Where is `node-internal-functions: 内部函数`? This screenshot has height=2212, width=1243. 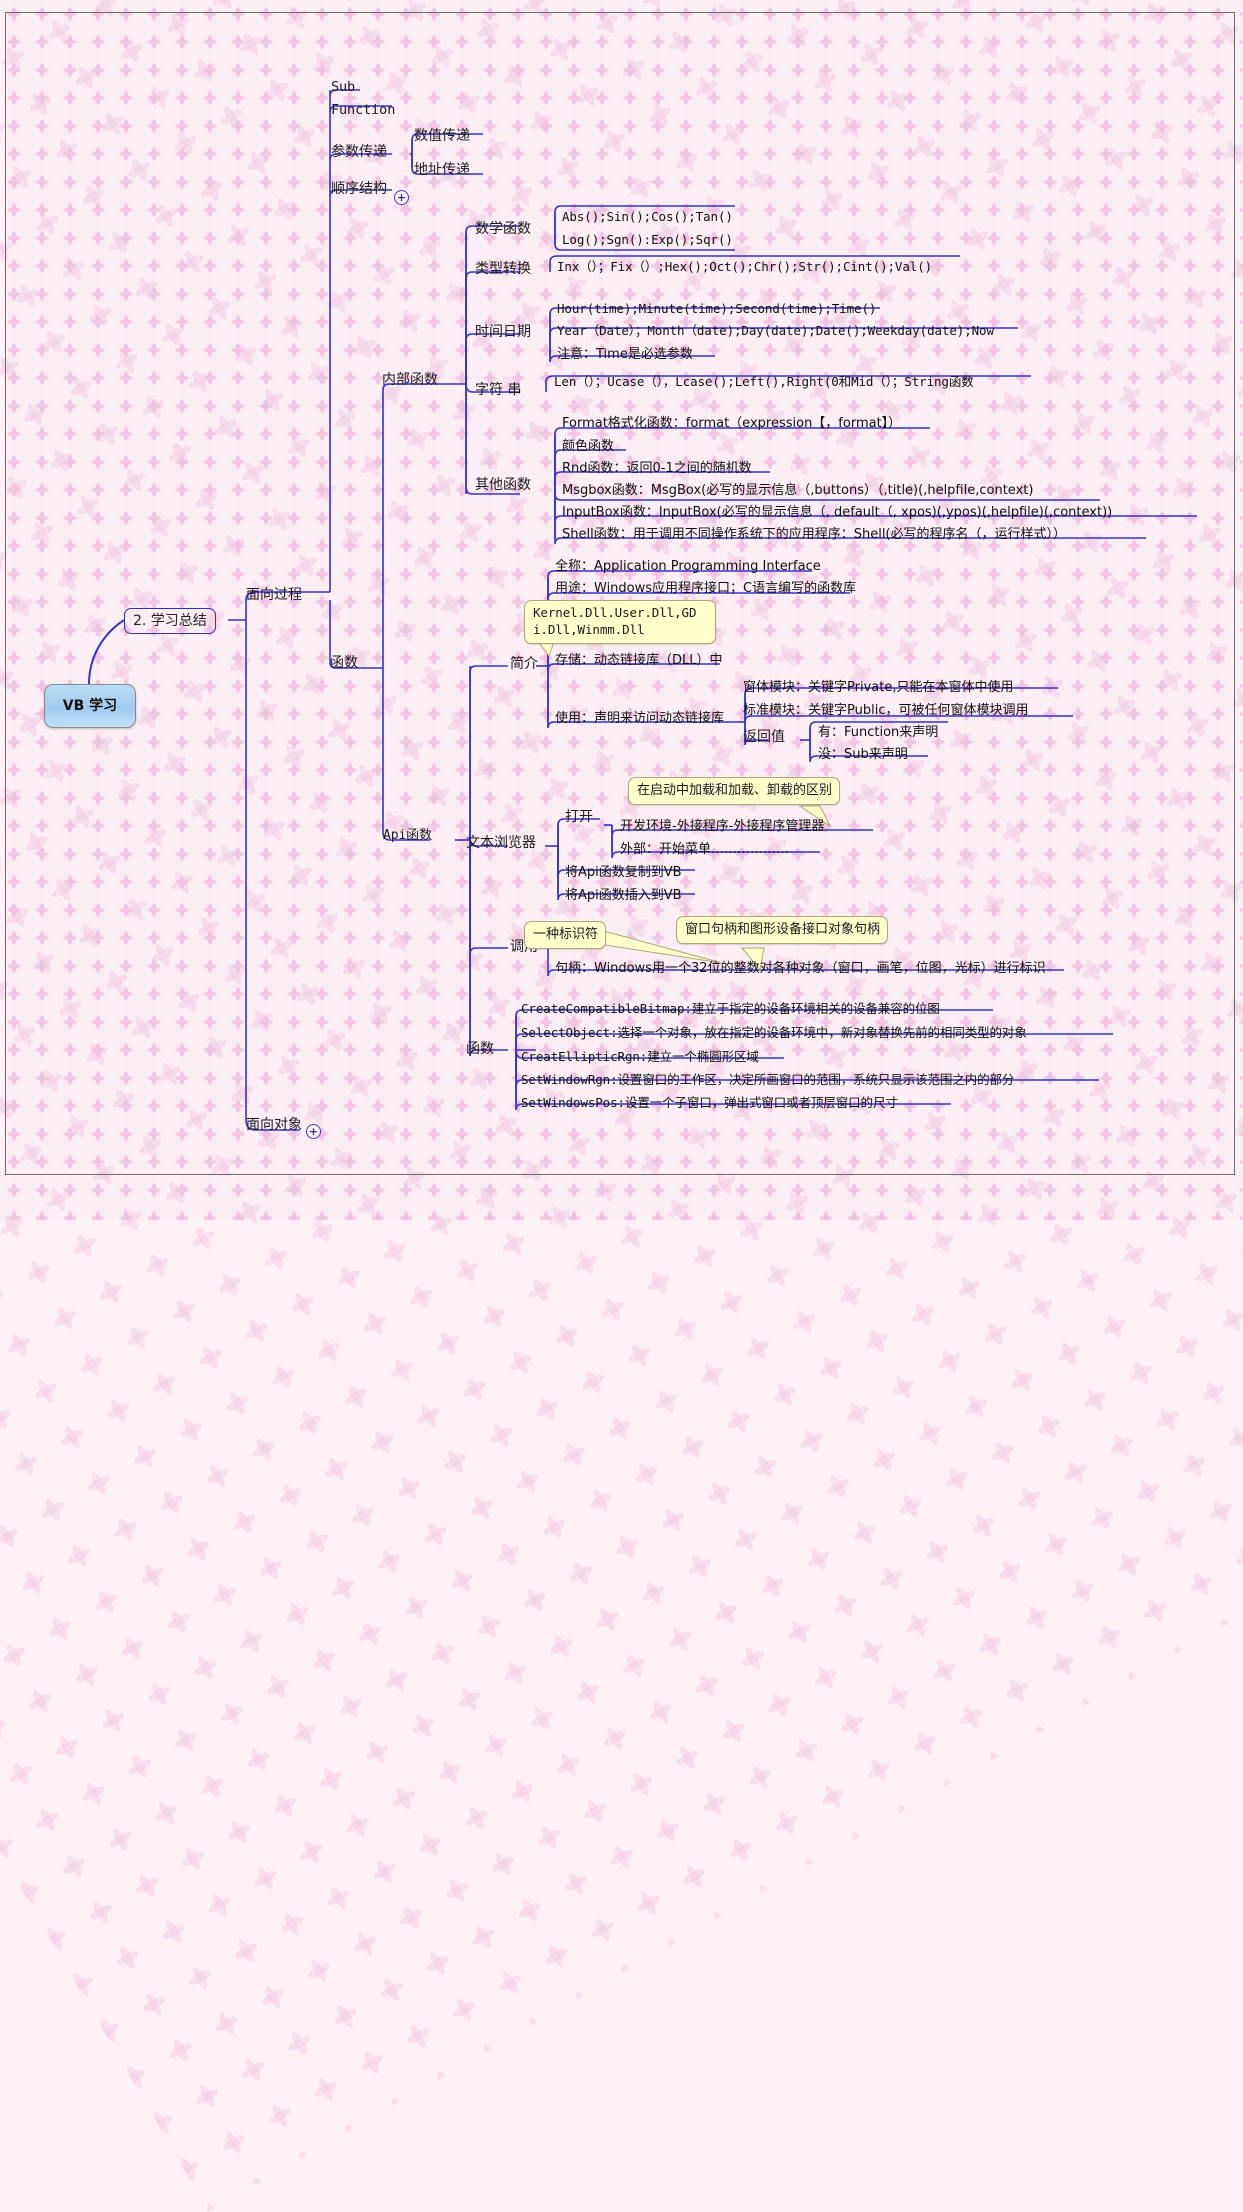
node-internal-functions: 内部函数 is located at coordinates (410, 380).